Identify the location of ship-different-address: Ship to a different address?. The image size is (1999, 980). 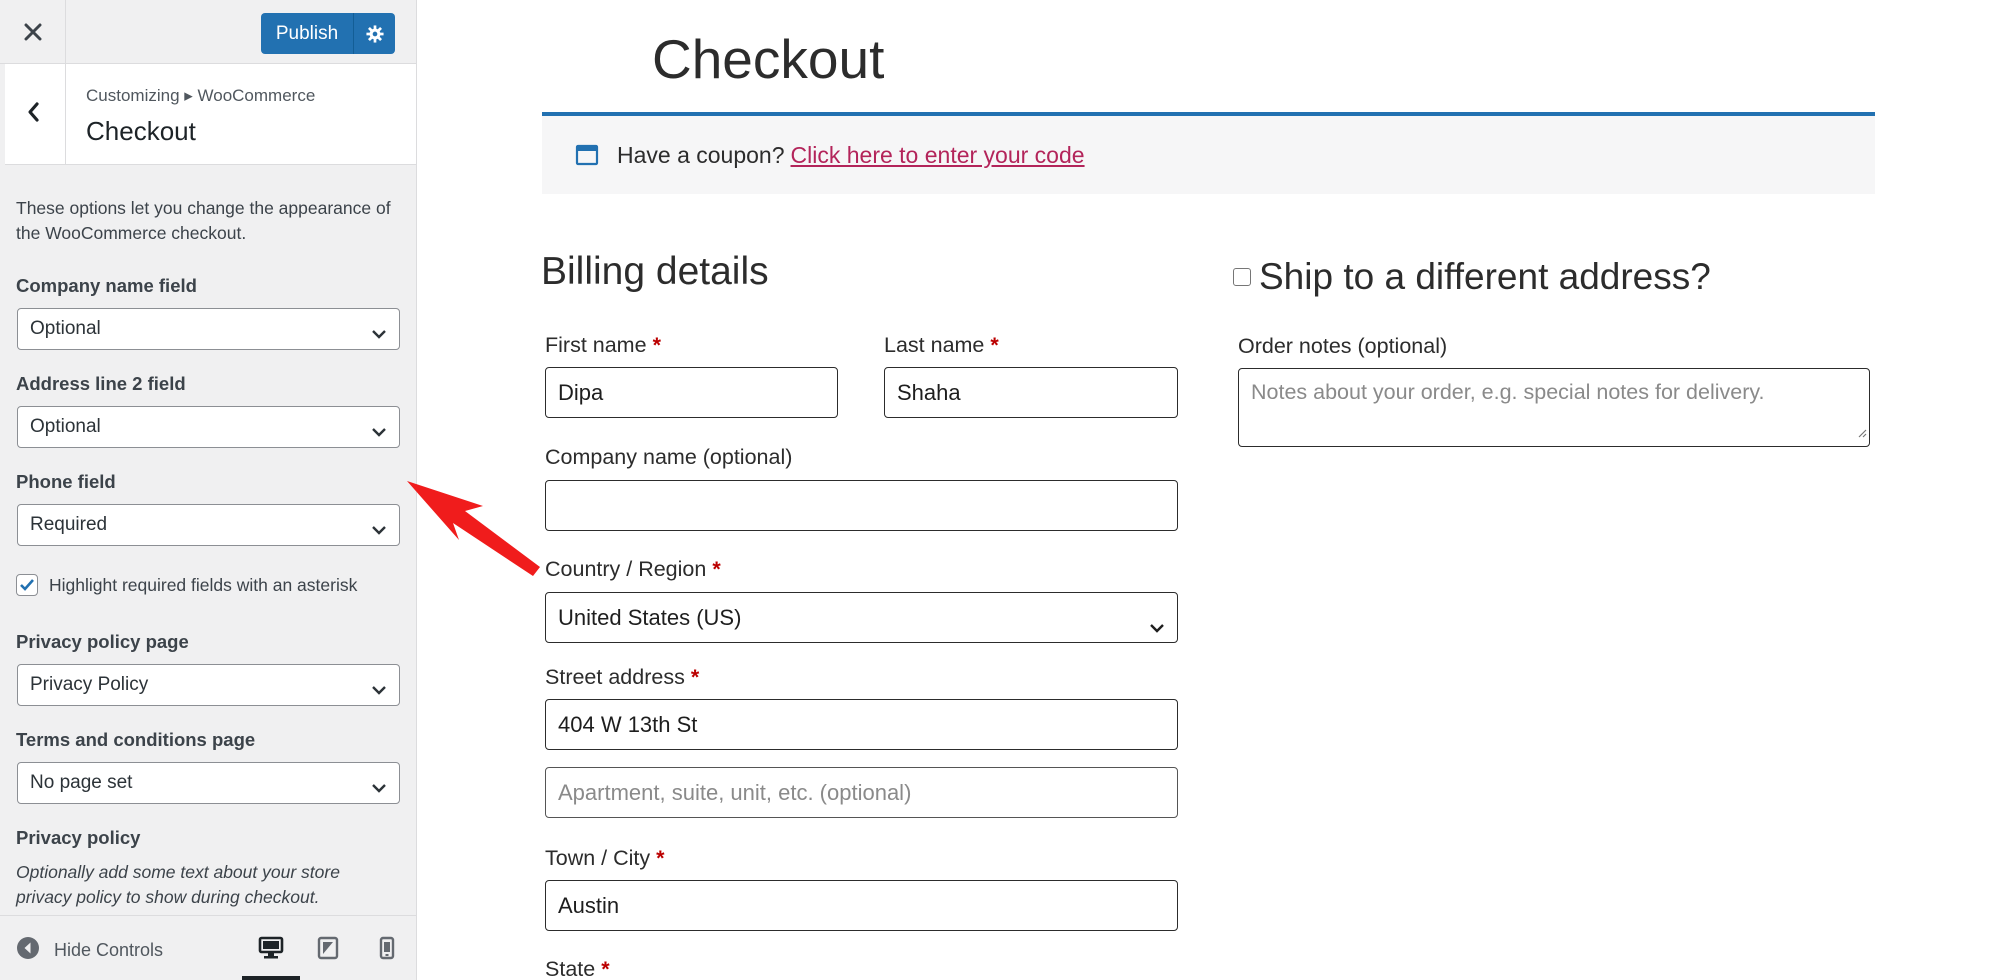
(1472, 277).